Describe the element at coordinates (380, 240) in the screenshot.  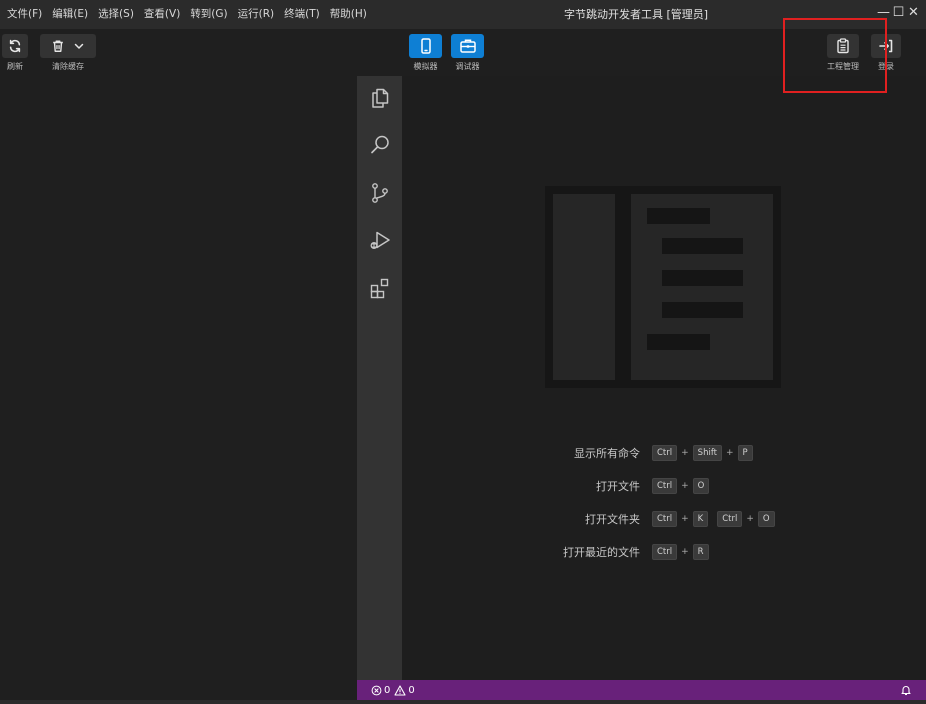
I see `run-debug-icon` at that location.